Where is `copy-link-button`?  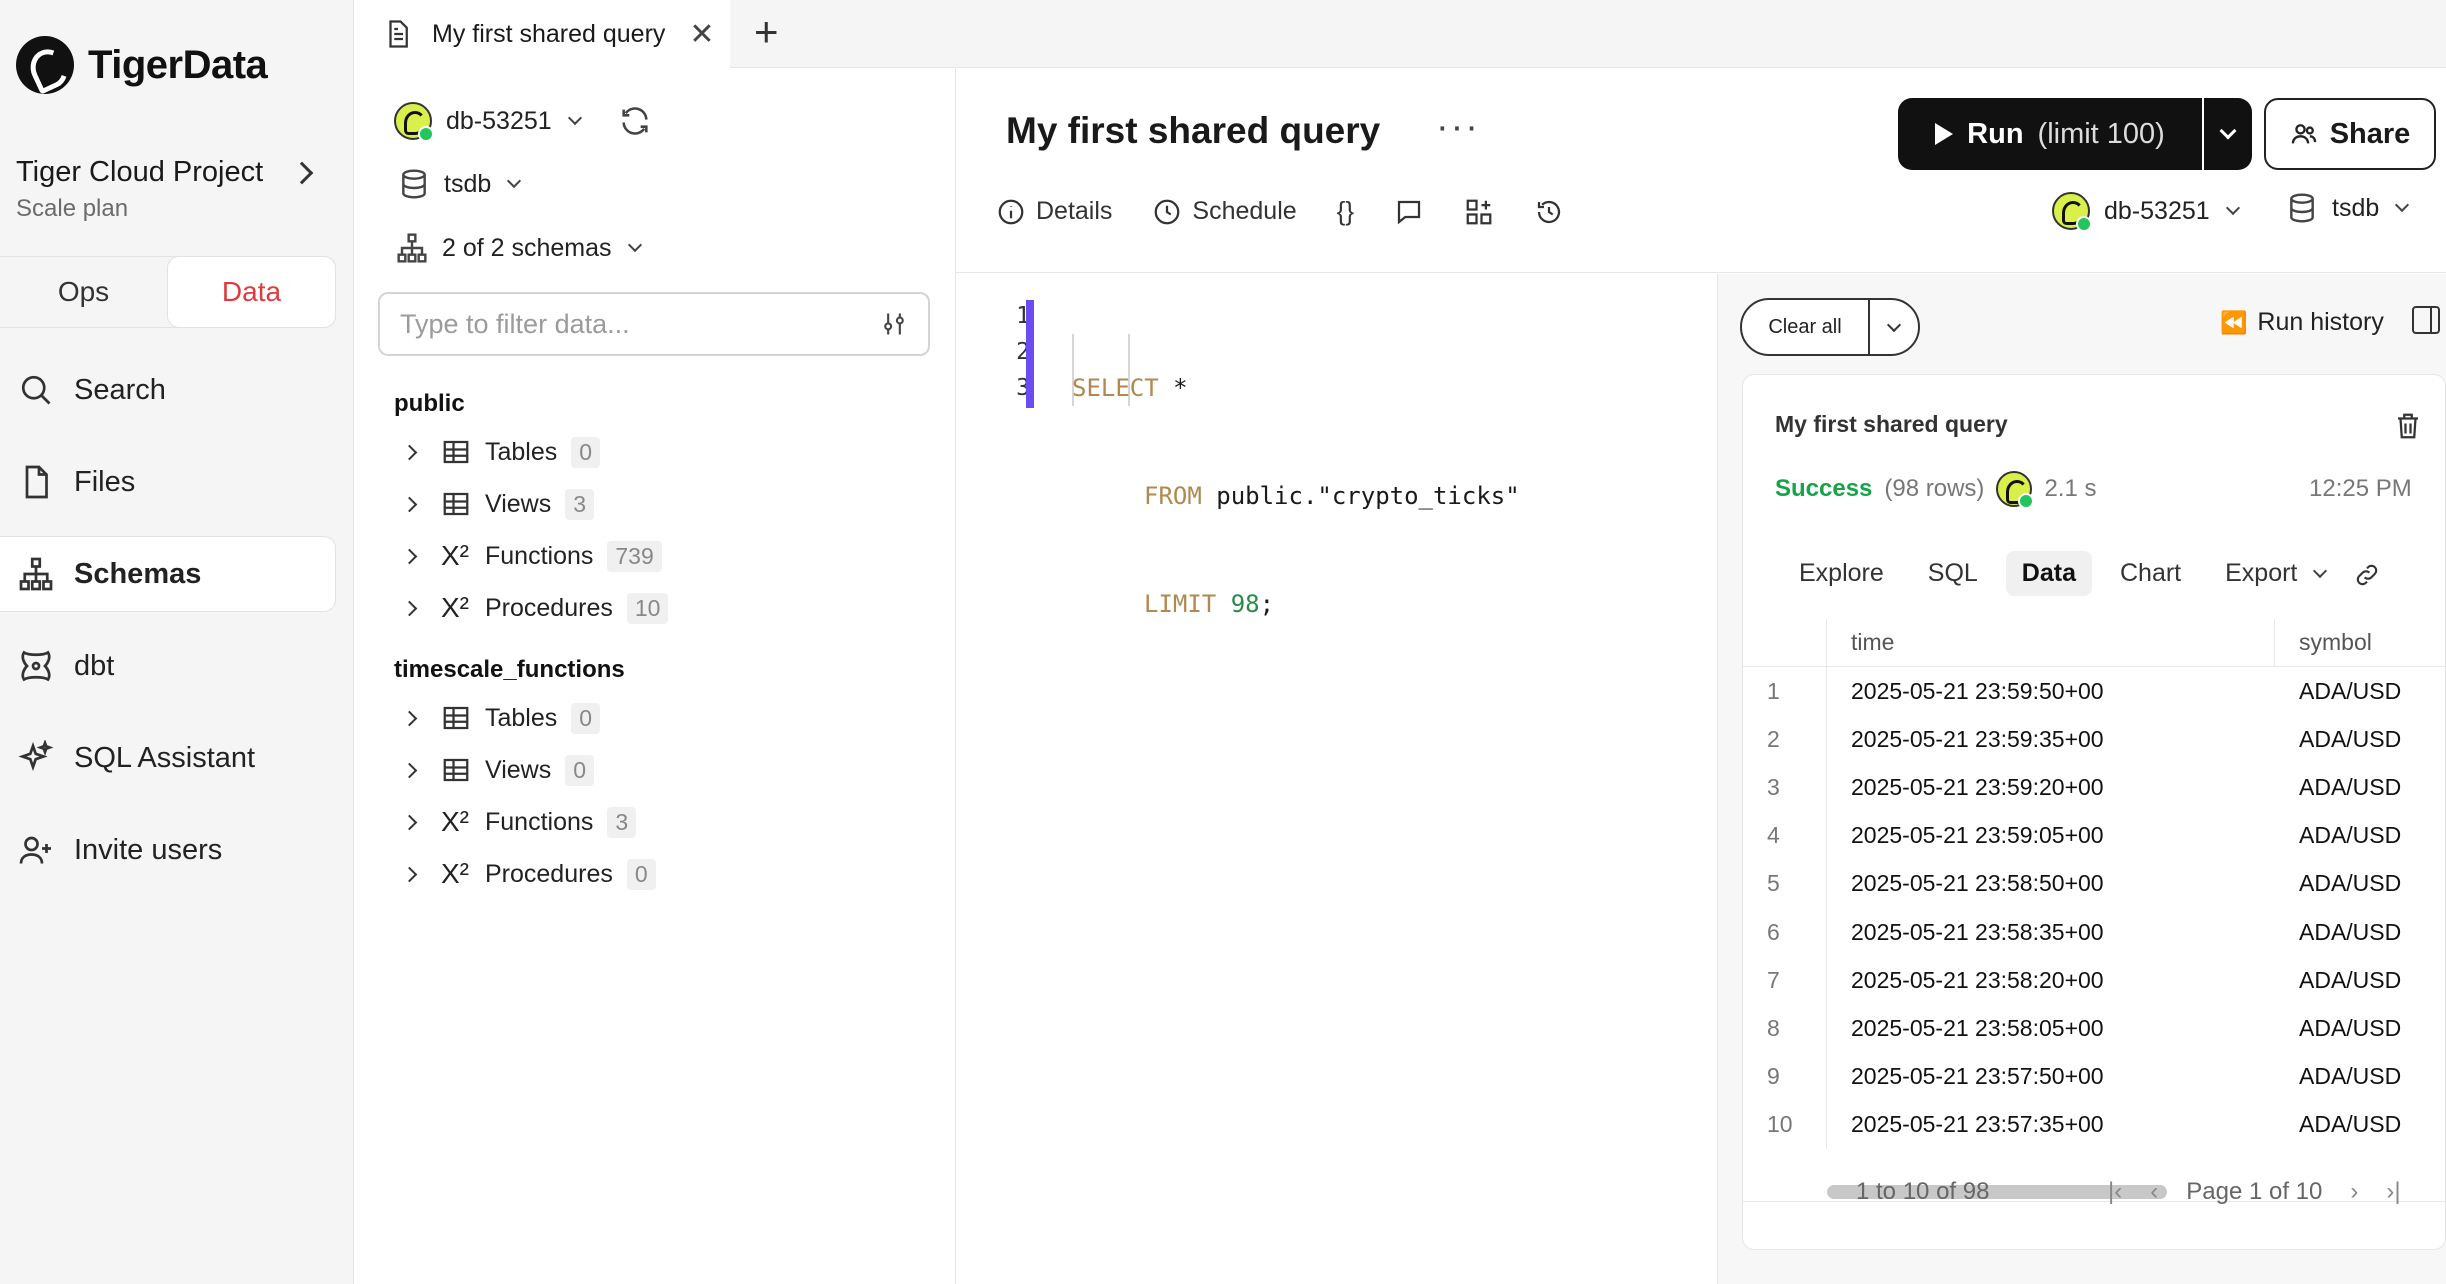 copy-link-button is located at coordinates (2367, 577).